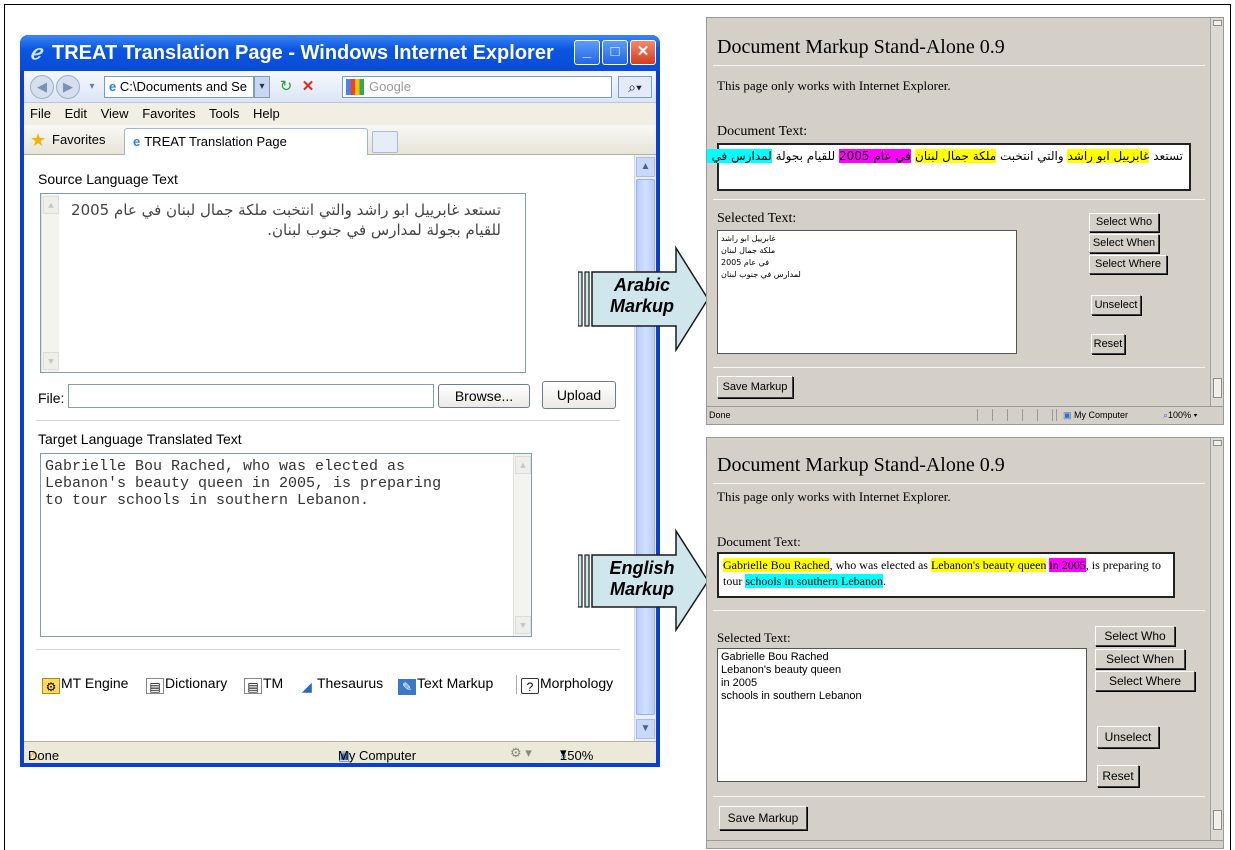 This screenshot has width=1235, height=850. Describe the element at coordinates (739, 156) in the screenshot. I see `highlighted-segment: لمدارس في جنوب لبنان` at that location.